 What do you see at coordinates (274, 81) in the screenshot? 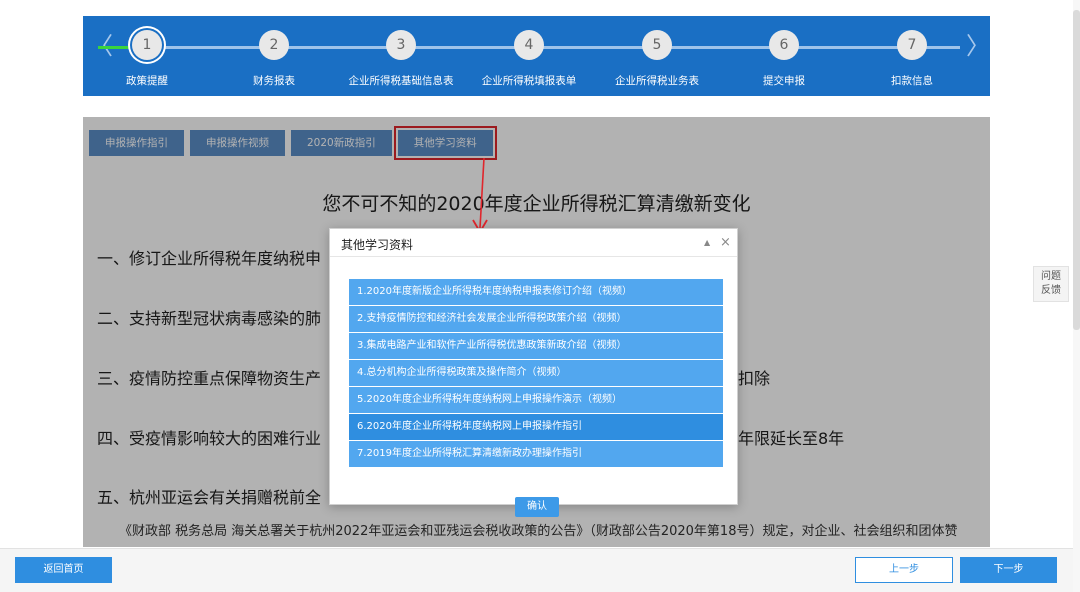
I see `step-label: 财务报表` at bounding box center [274, 81].